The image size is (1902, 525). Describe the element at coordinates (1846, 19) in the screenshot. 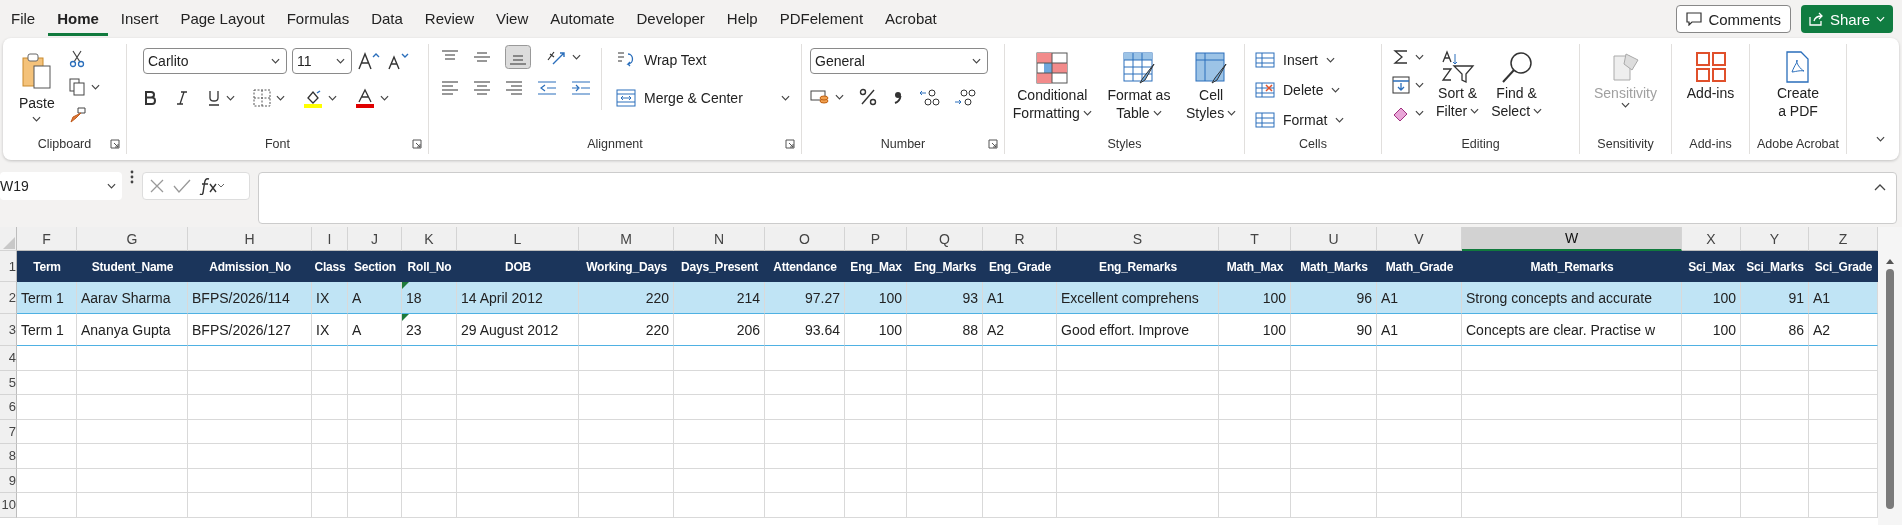

I see `share-button: Share` at that location.